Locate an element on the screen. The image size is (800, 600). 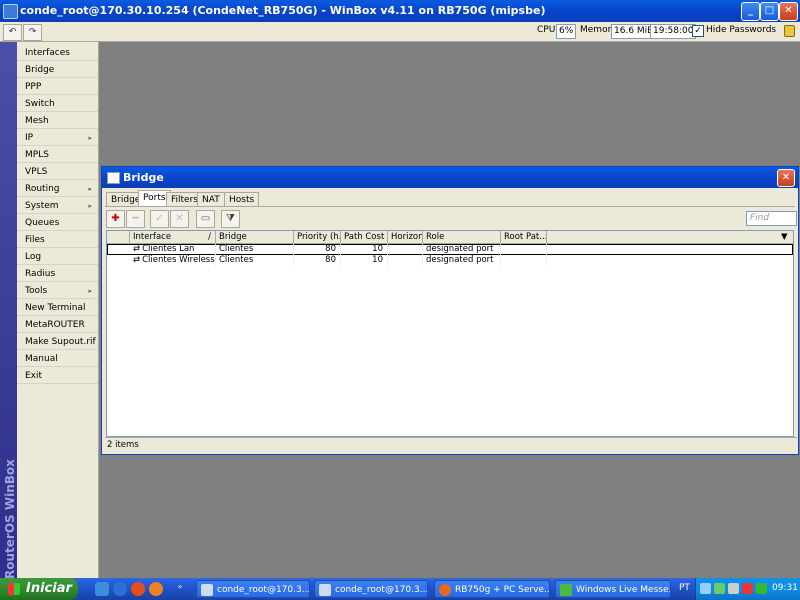
find-input: Find is located at coordinates (771, 218).